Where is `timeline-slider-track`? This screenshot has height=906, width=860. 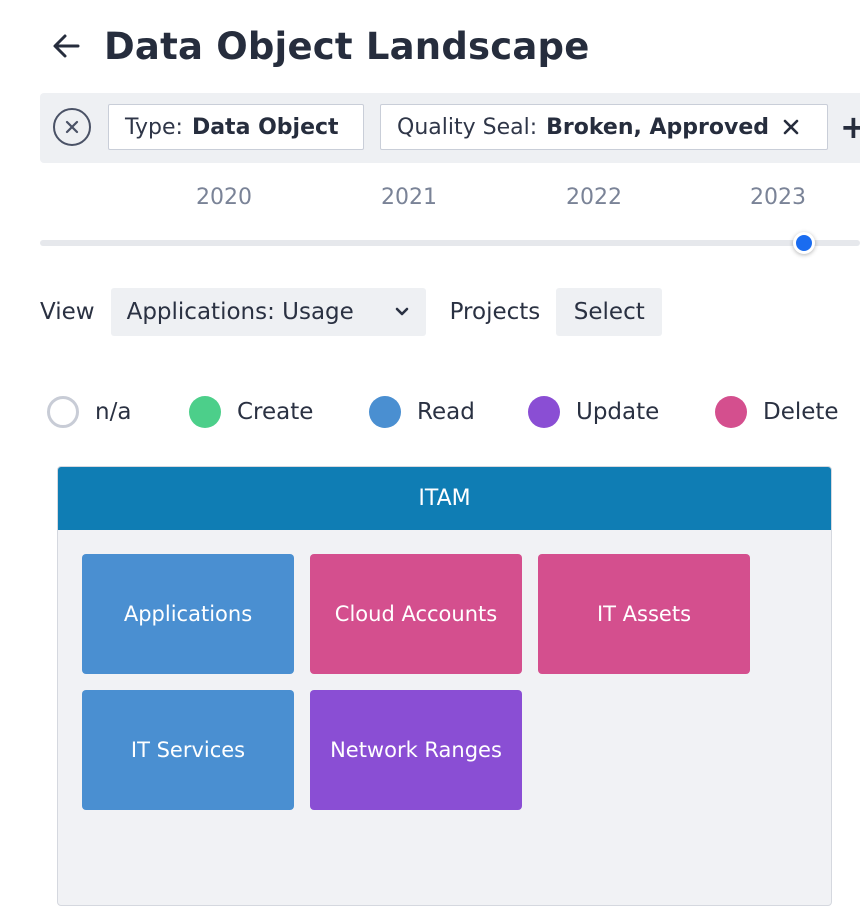 timeline-slider-track is located at coordinates (450, 243).